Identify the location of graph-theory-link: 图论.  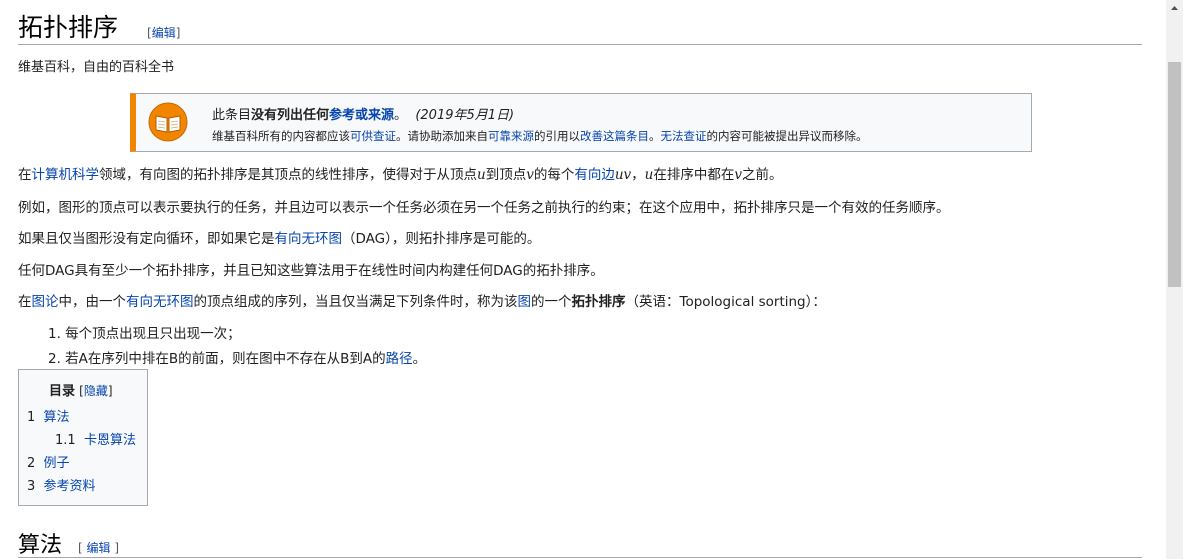
(45, 302).